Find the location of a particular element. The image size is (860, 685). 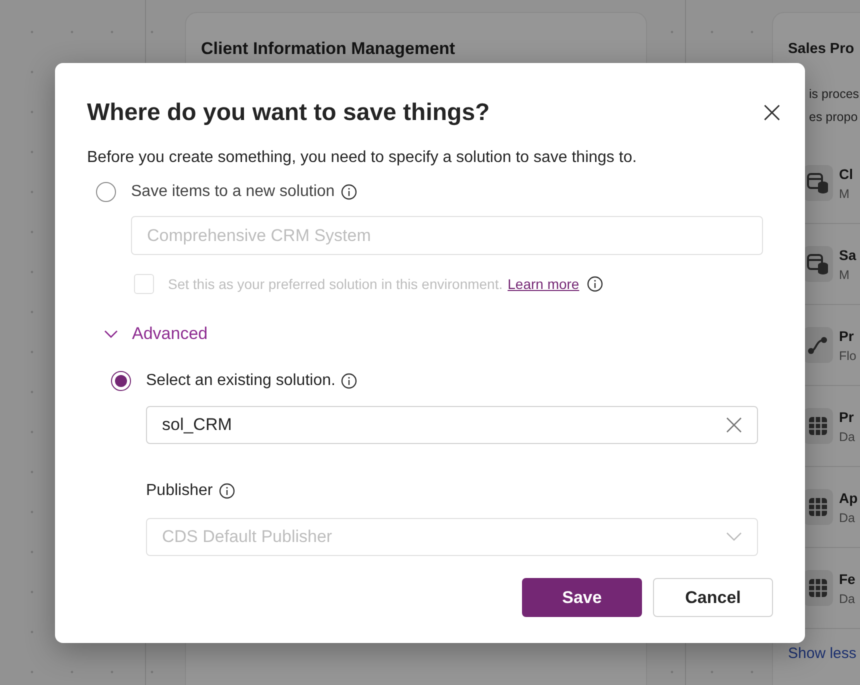

dialog-title: Where do you want to save things? is located at coordinates (288, 113).